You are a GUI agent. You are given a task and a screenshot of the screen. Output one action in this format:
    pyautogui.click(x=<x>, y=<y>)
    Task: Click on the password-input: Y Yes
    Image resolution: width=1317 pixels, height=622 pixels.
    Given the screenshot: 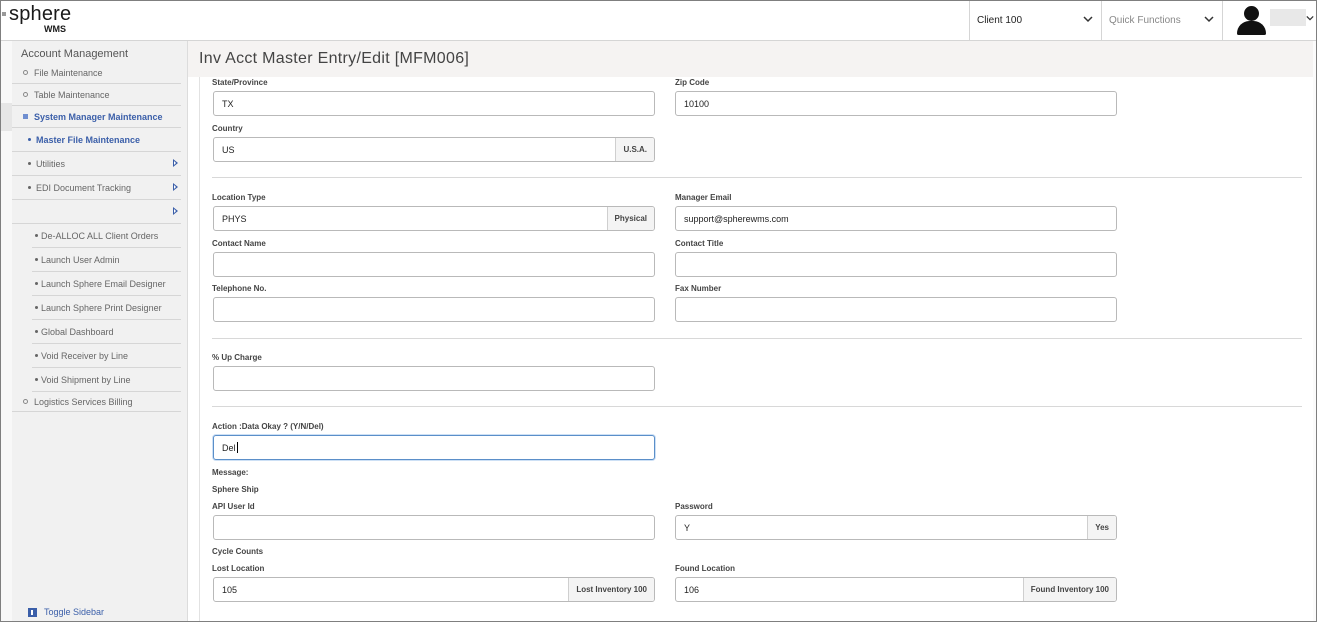 What is the action you would take?
    pyautogui.click(x=896, y=527)
    